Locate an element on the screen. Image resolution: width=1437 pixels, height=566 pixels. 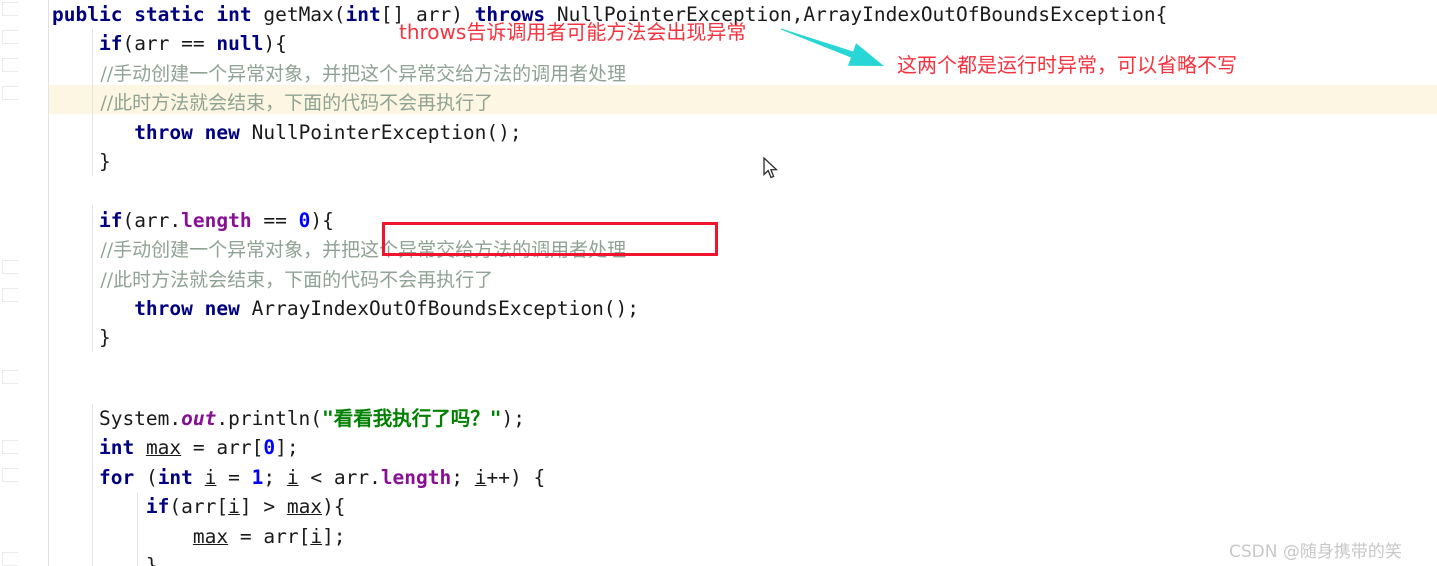
code-token-plain: = is located at coordinates (234, 477).